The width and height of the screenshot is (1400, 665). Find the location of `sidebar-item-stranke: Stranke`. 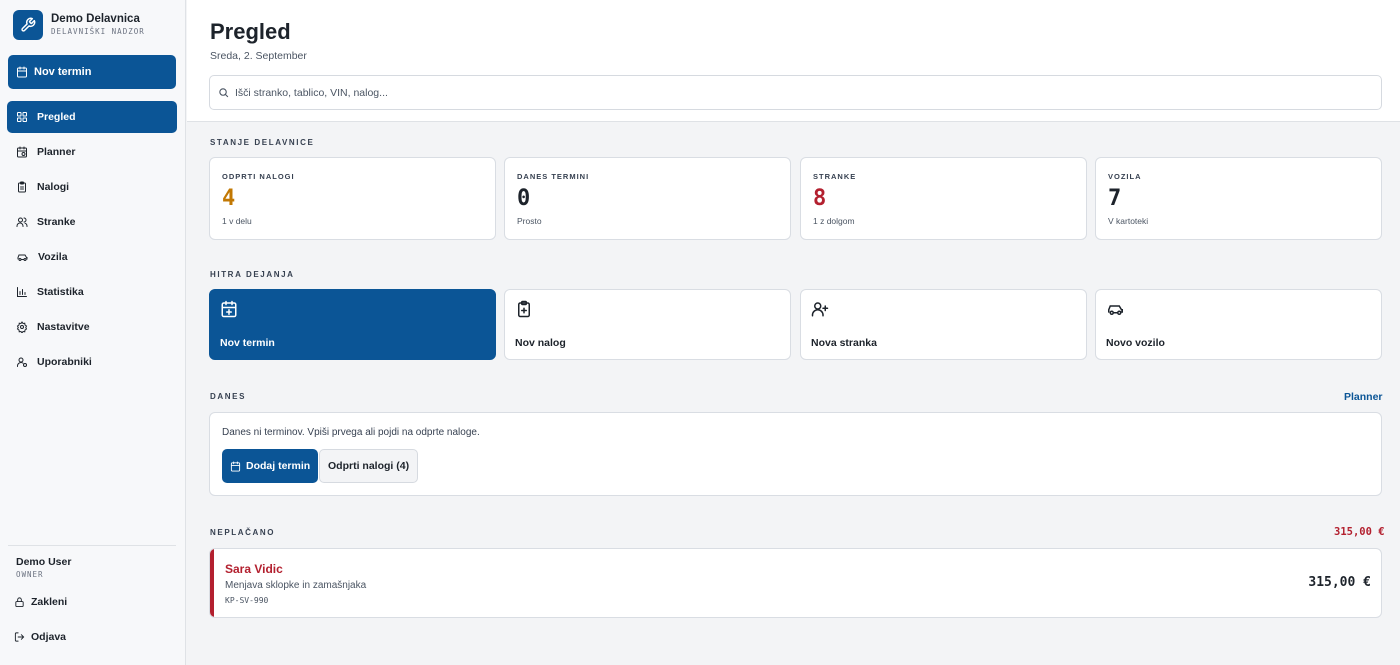

sidebar-item-stranke: Stranke is located at coordinates (92, 222).